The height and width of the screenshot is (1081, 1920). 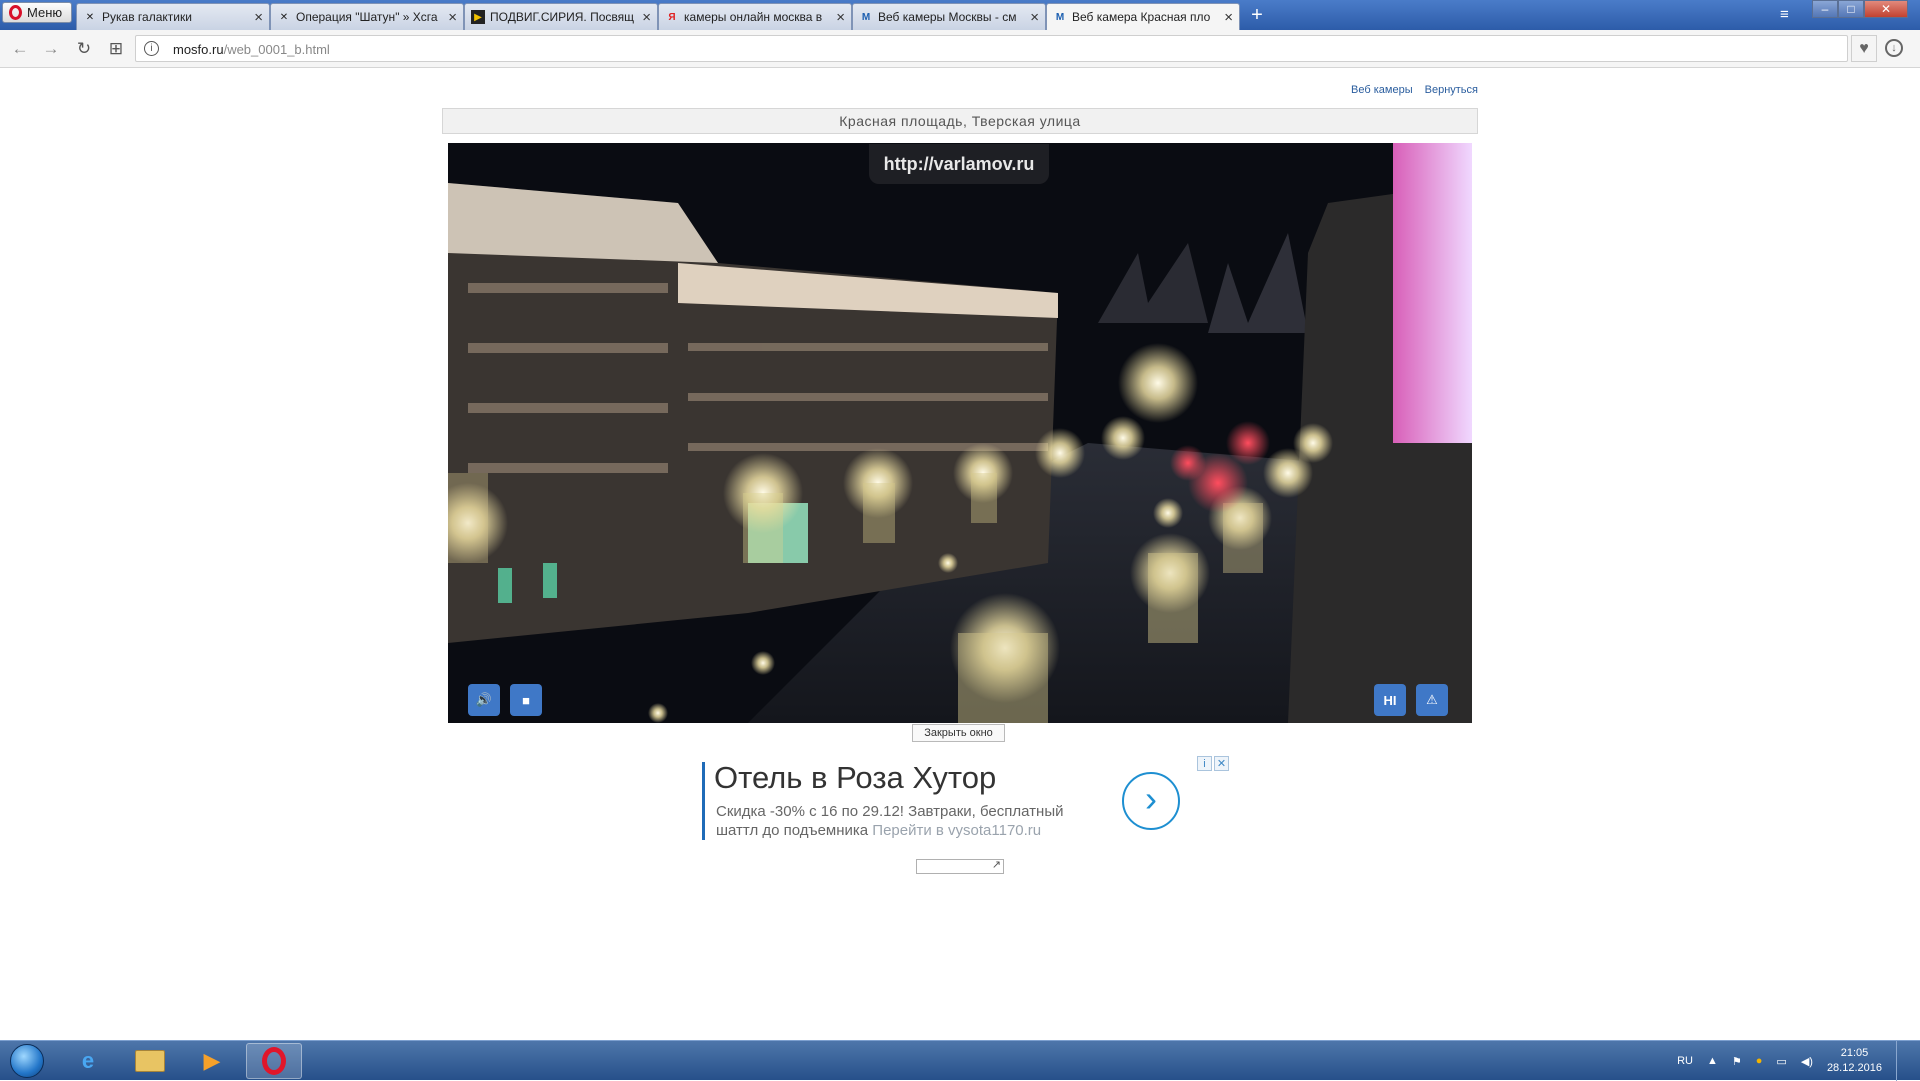 I want to click on tab-podvig-siria: ▶ ПОДВИГ.СИРИЯ. Посвящ ×, so click(x=561, y=16).